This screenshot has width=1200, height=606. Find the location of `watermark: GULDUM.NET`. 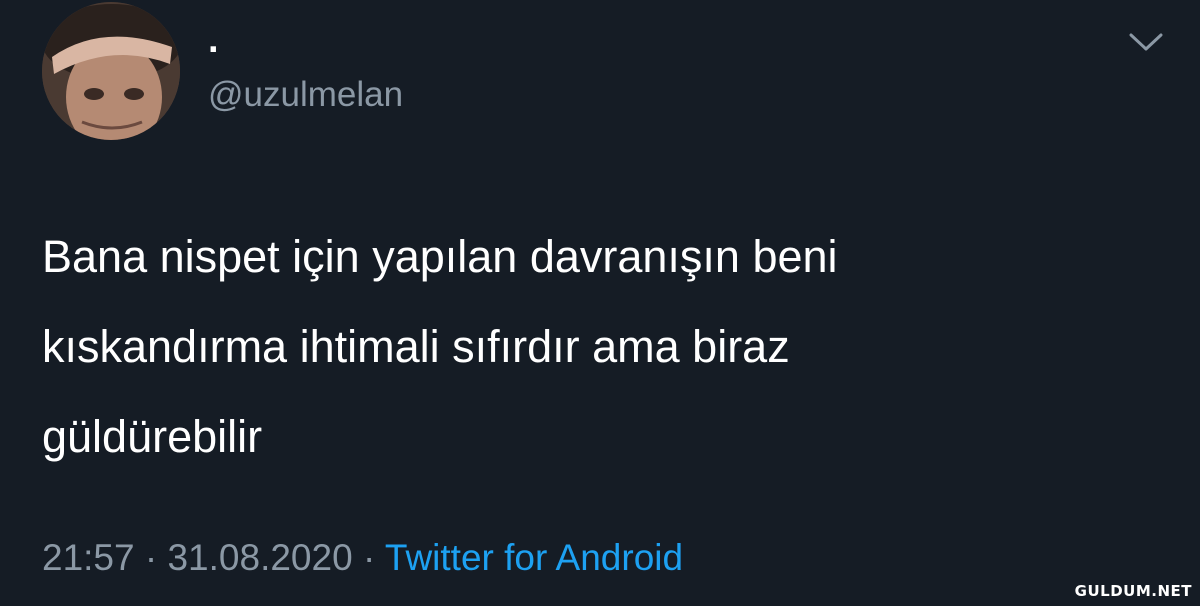

watermark: GULDUM.NET is located at coordinates (1133, 591).